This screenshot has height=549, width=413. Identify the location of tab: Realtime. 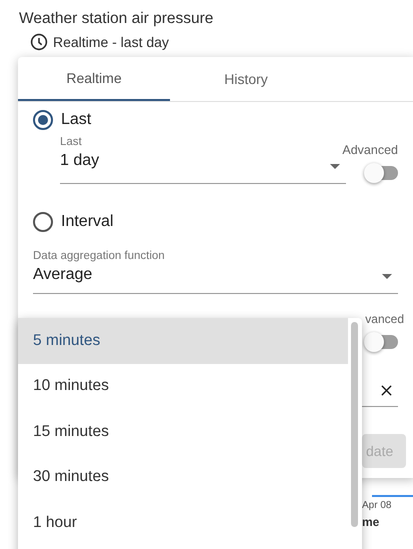
(94, 79).